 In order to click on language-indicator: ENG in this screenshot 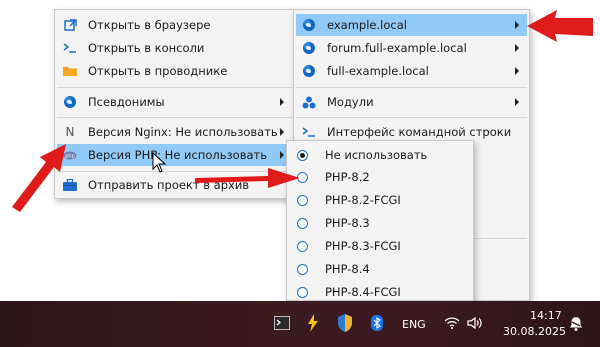, I will do `click(414, 324)`.